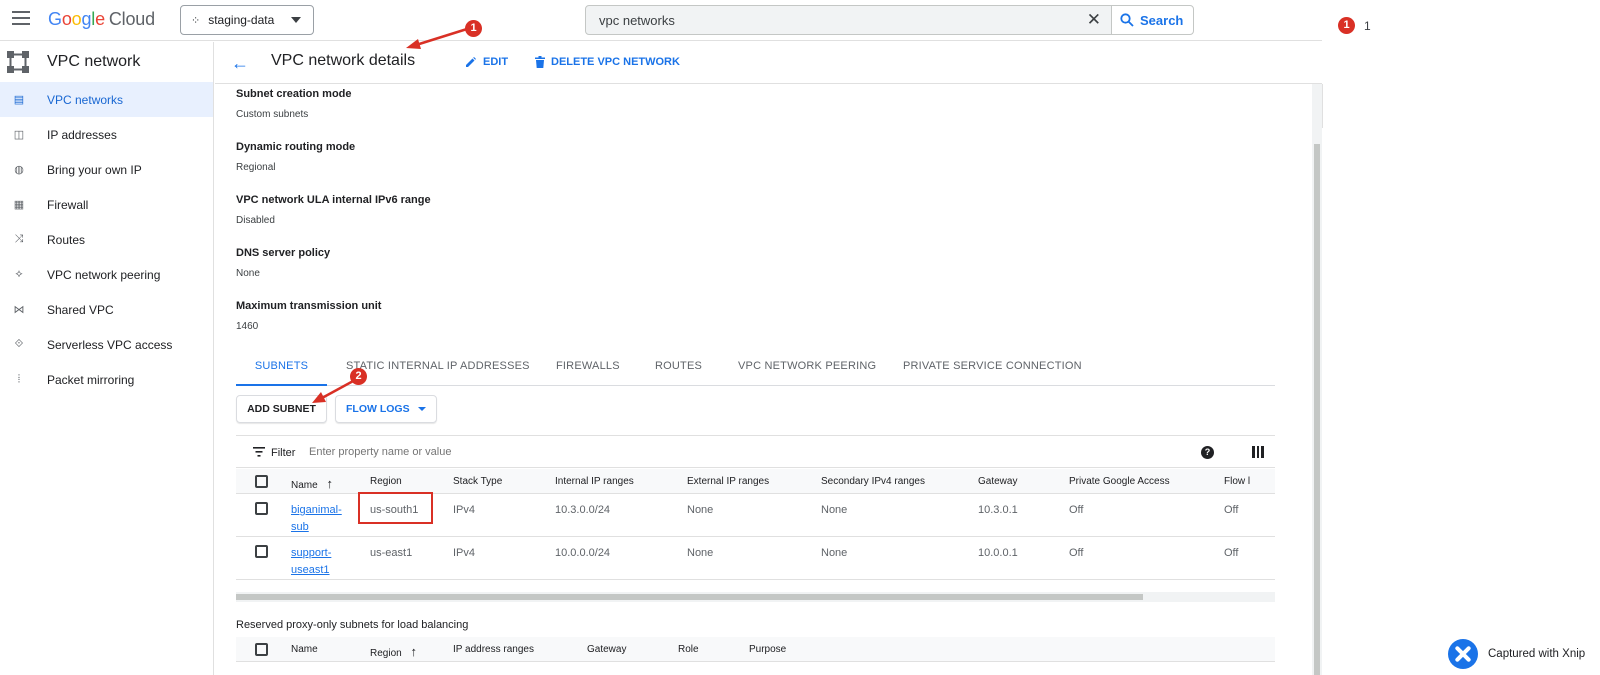 Image resolution: width=1600 pixels, height=675 pixels. Describe the element at coordinates (358, 376) in the screenshot. I see `annotation-marker-2: 2` at that location.